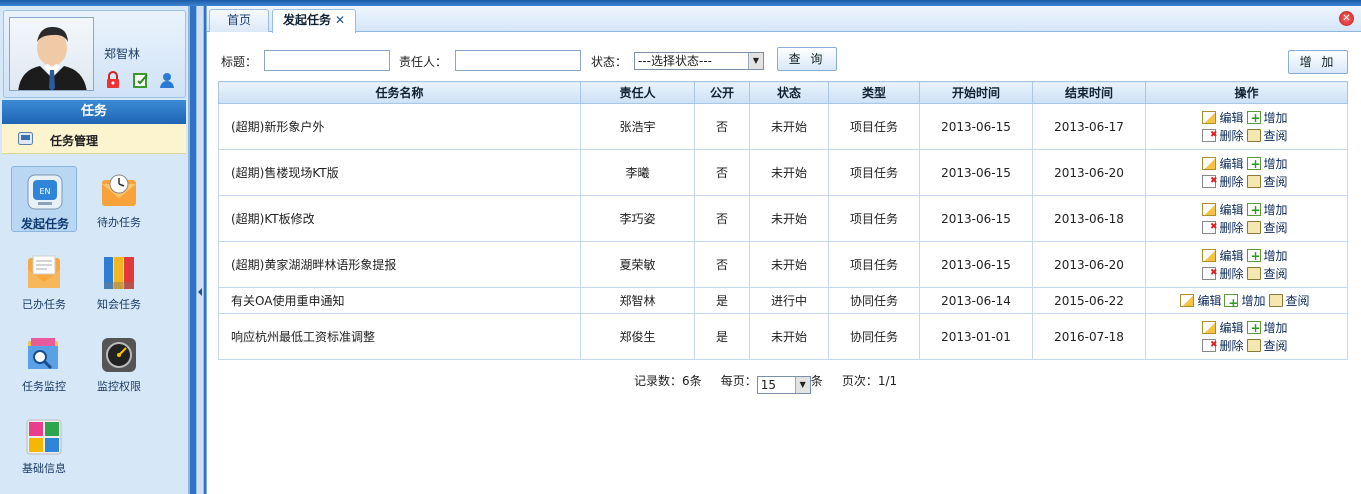 This screenshot has height=494, width=1361. Describe the element at coordinates (119, 386) in the screenshot. I see `nav-monitor-permission-label: 监控权限` at that location.